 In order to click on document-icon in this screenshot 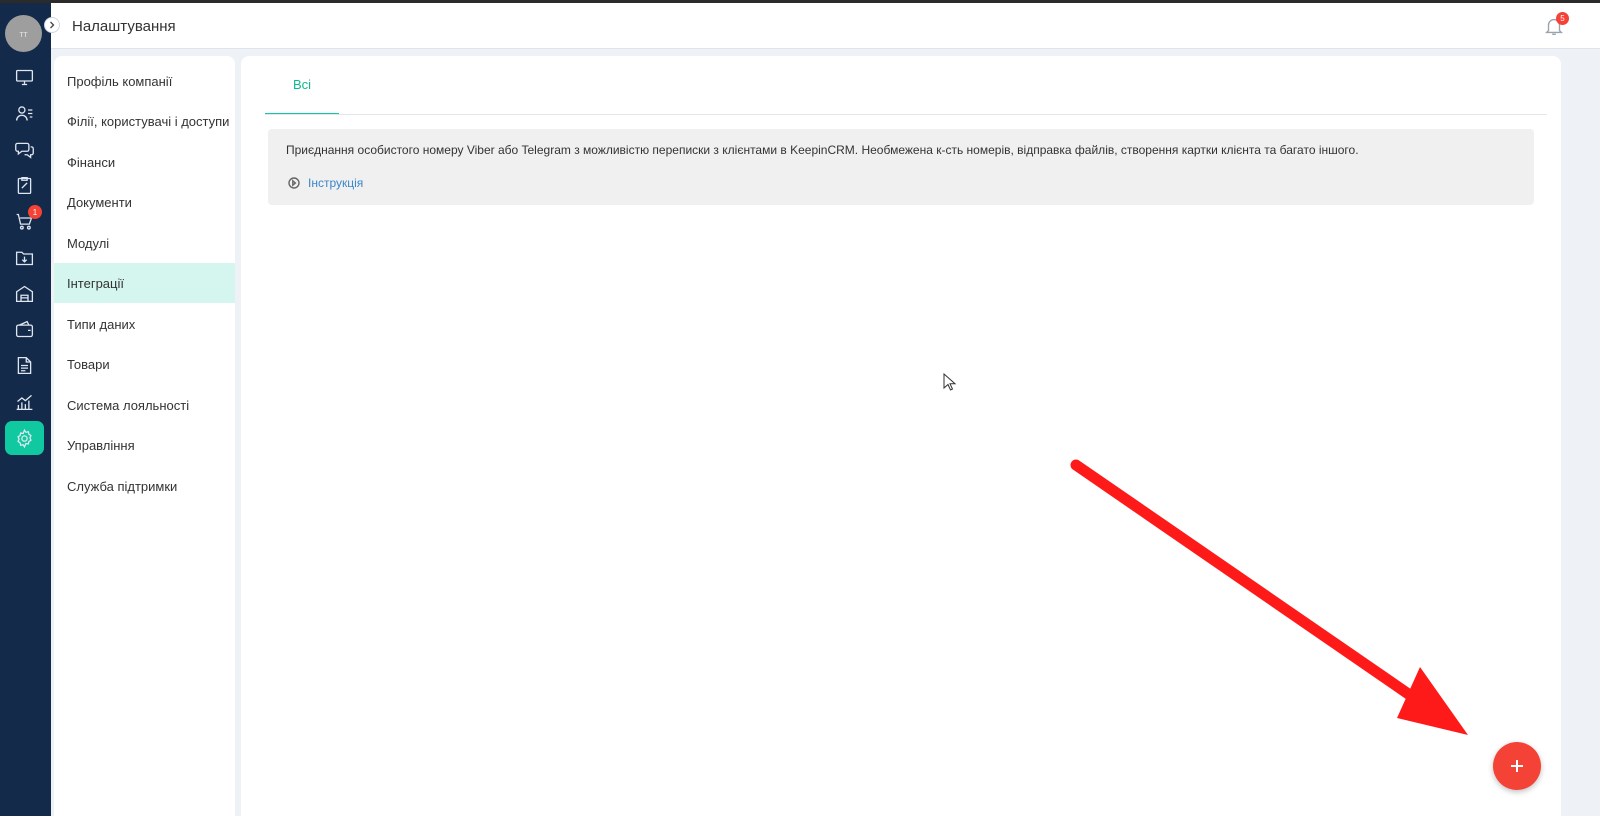, I will do `click(24, 365)`.